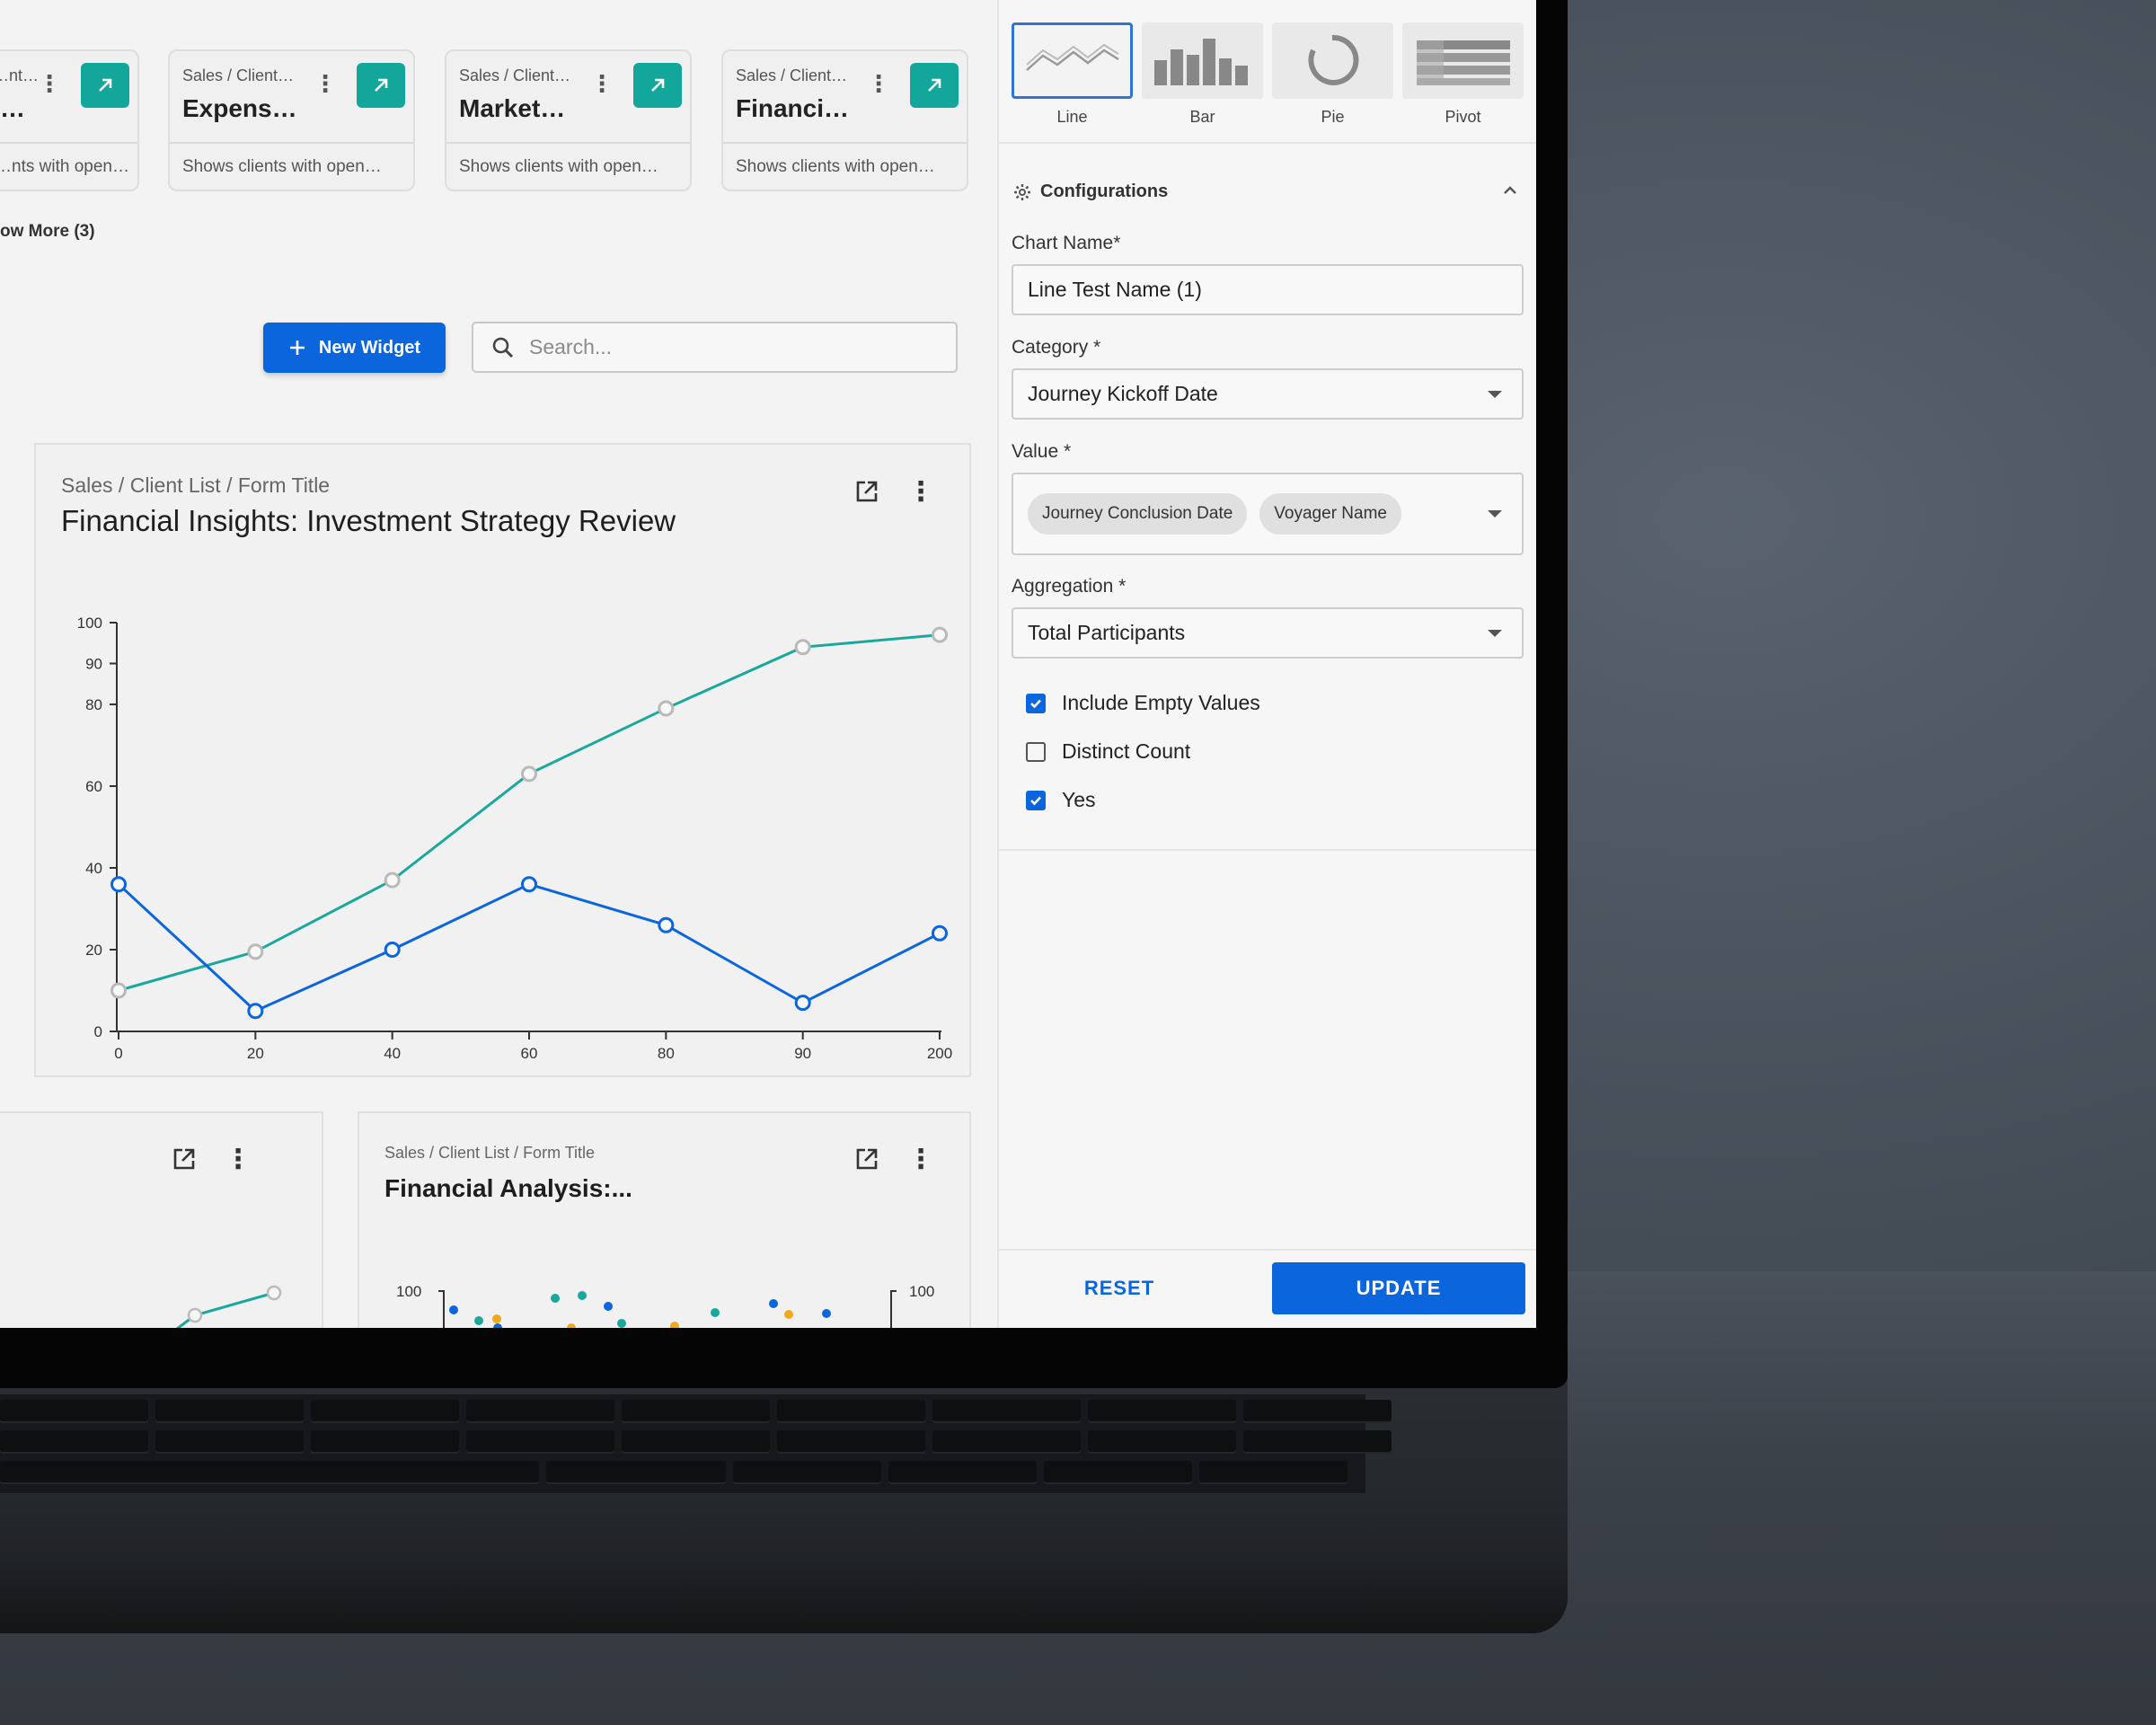 Image resolution: width=2156 pixels, height=1725 pixels. I want to click on chart-name-field: Line Test Name (1), so click(1268, 289).